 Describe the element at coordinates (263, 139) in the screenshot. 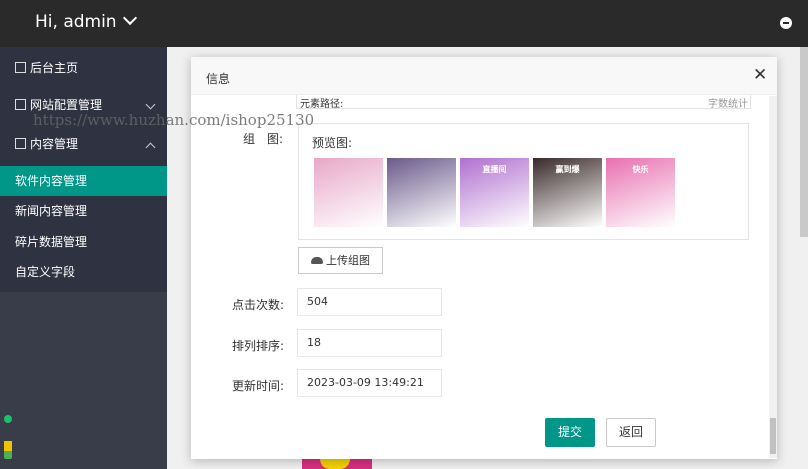

I see `gallery-label: 组 图:` at that location.